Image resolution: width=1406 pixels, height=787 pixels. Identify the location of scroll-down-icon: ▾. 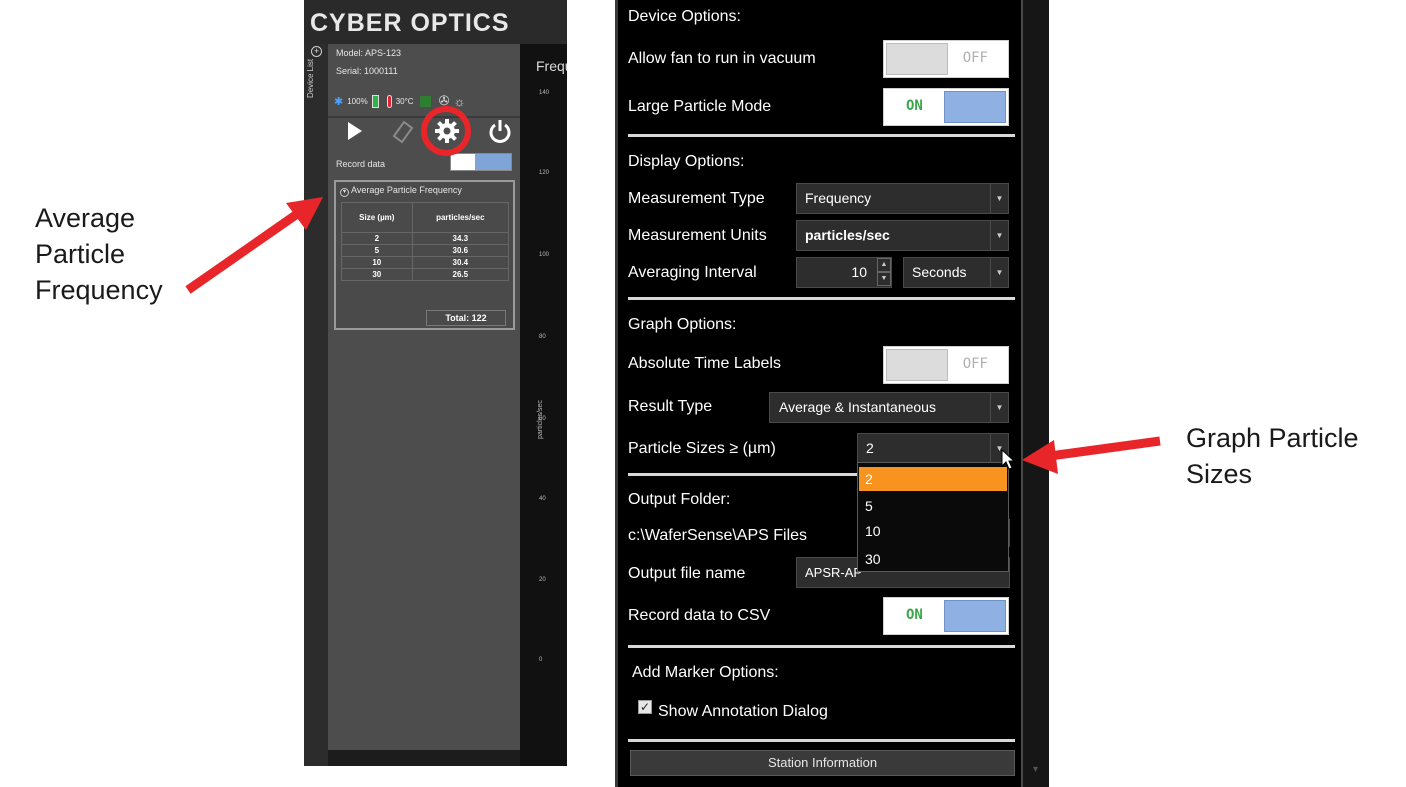
(1035, 769).